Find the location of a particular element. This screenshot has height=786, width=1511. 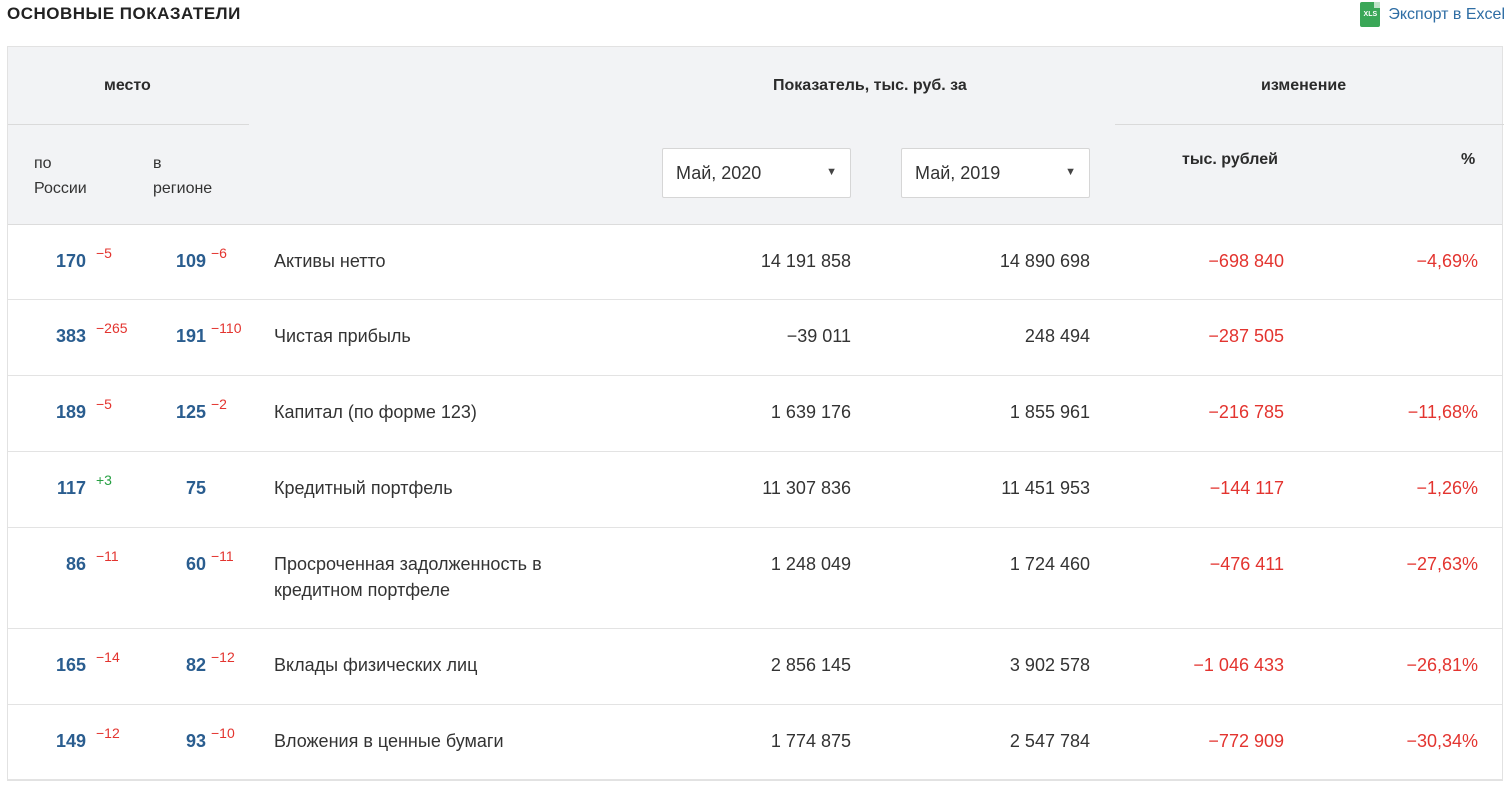

rank-region-delta: −2 is located at coordinates (219, 404).